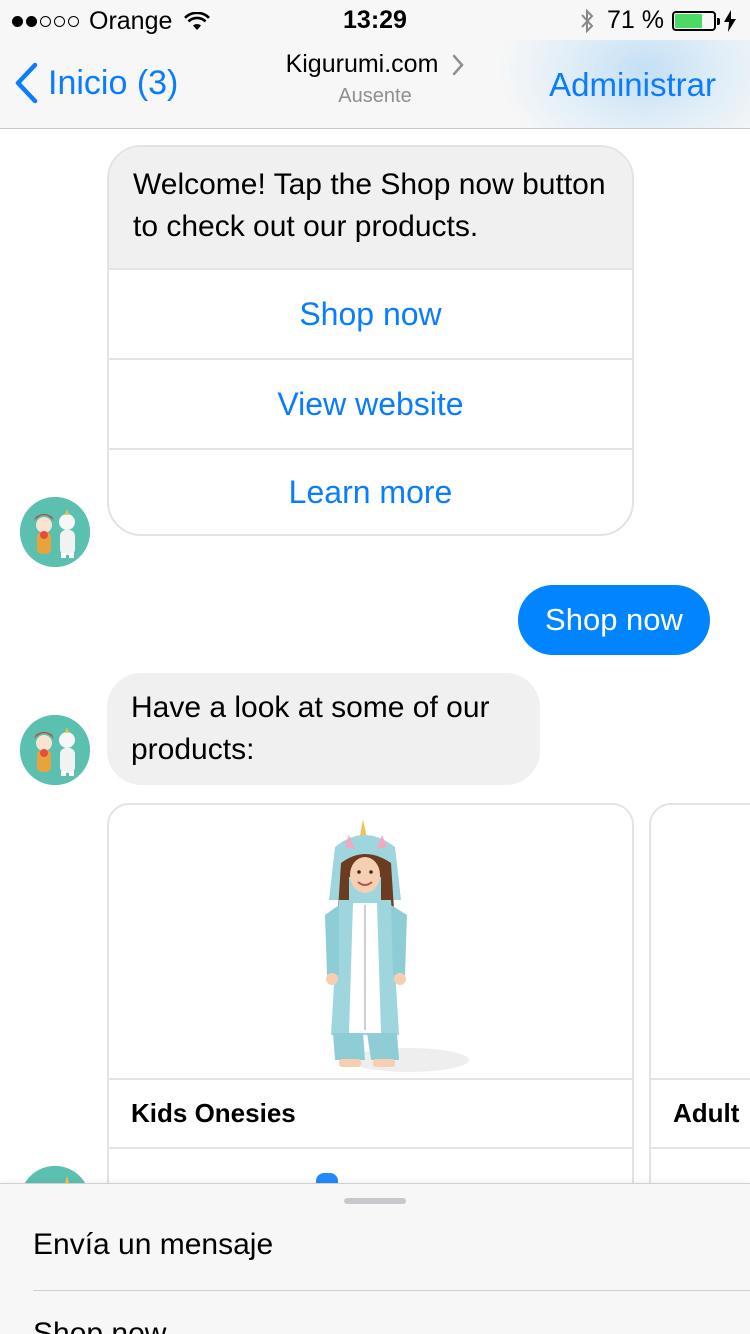  I want to click on outgoing-message: Shop now, so click(614, 620).